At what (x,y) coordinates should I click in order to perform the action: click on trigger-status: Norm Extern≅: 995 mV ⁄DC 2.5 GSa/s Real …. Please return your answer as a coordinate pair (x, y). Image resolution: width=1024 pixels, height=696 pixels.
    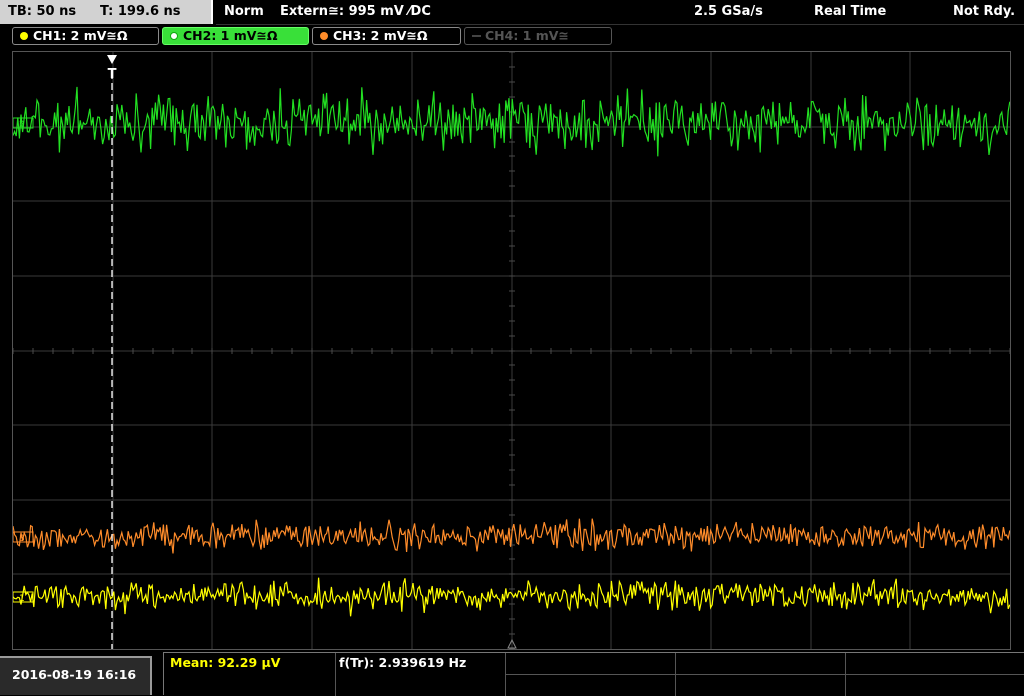
    Looking at the image, I should click on (620, 12).